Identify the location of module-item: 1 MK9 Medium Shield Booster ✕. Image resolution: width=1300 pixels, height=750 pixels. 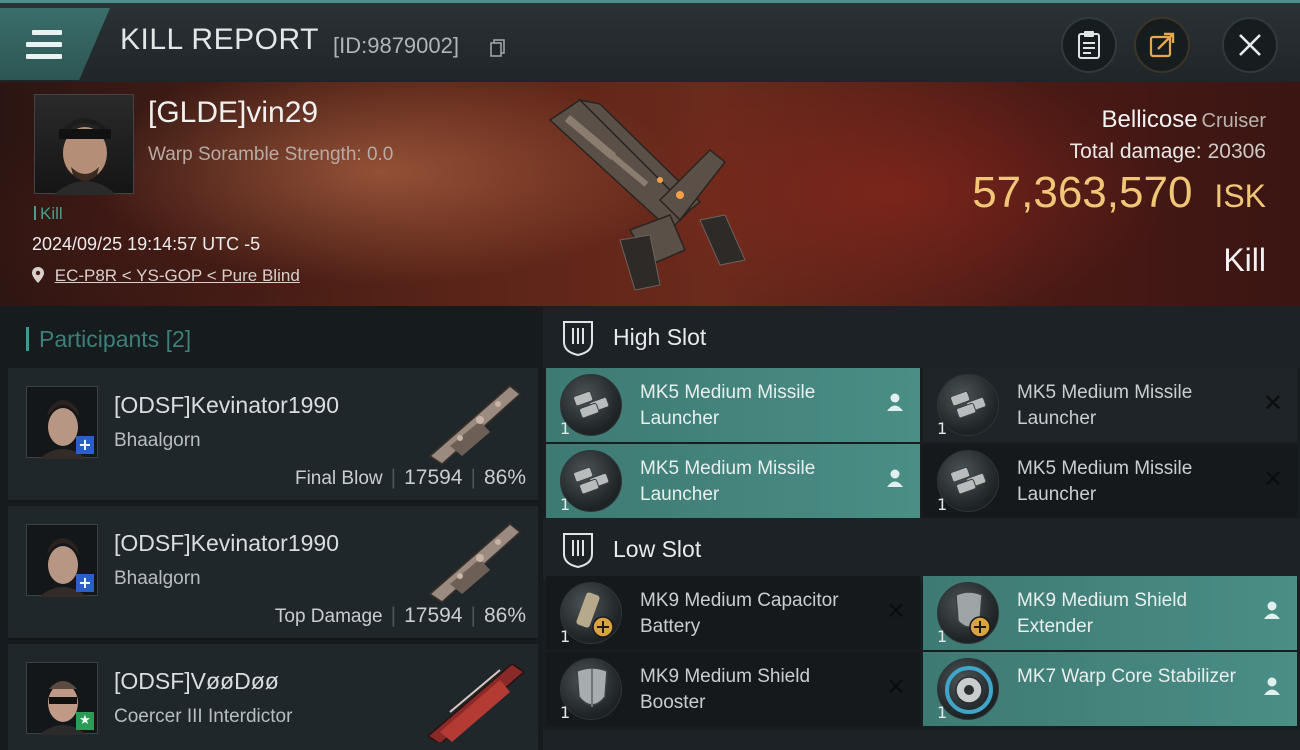
(733, 689).